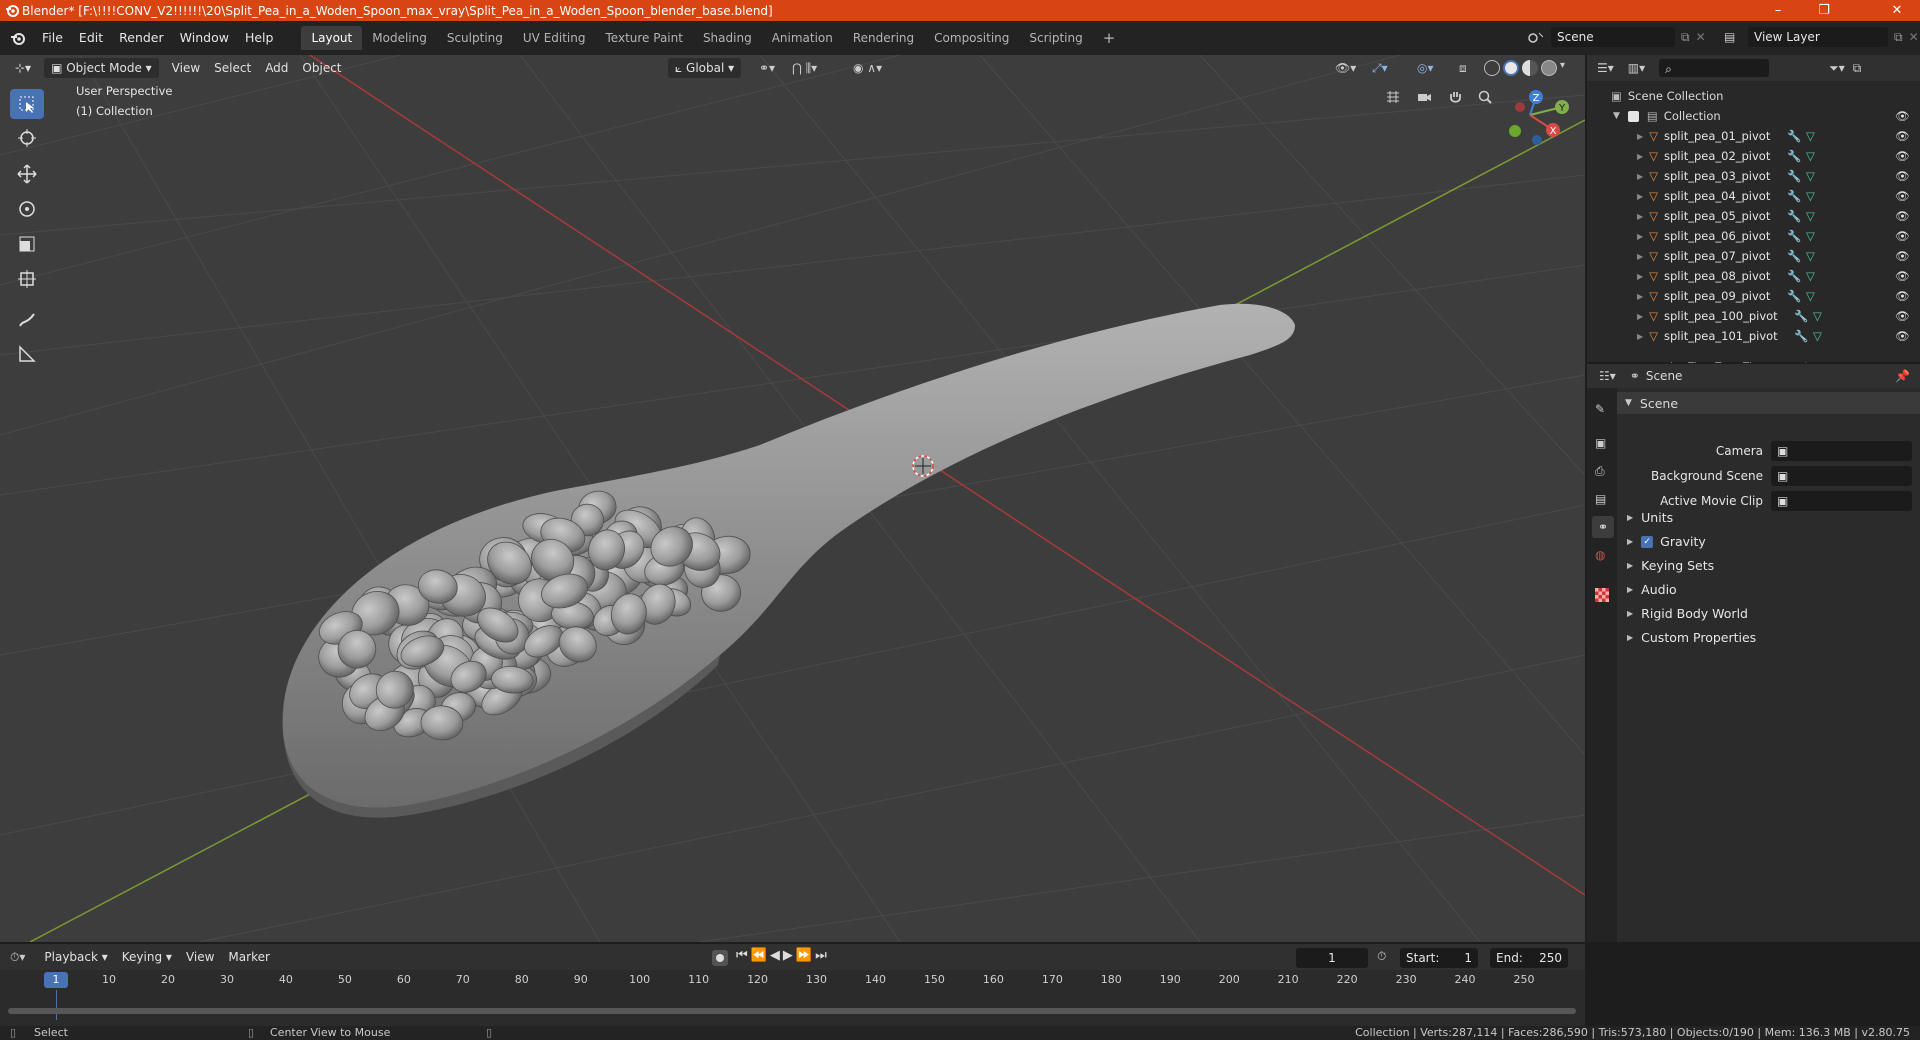  What do you see at coordinates (1633, 116) in the screenshot?
I see `collection-checkbox` at bounding box center [1633, 116].